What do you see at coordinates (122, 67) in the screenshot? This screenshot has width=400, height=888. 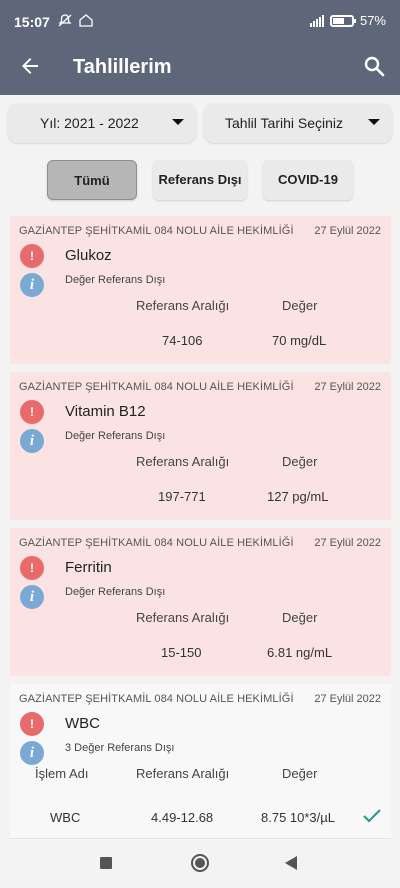 I see `page-title: Tahlillerim` at bounding box center [122, 67].